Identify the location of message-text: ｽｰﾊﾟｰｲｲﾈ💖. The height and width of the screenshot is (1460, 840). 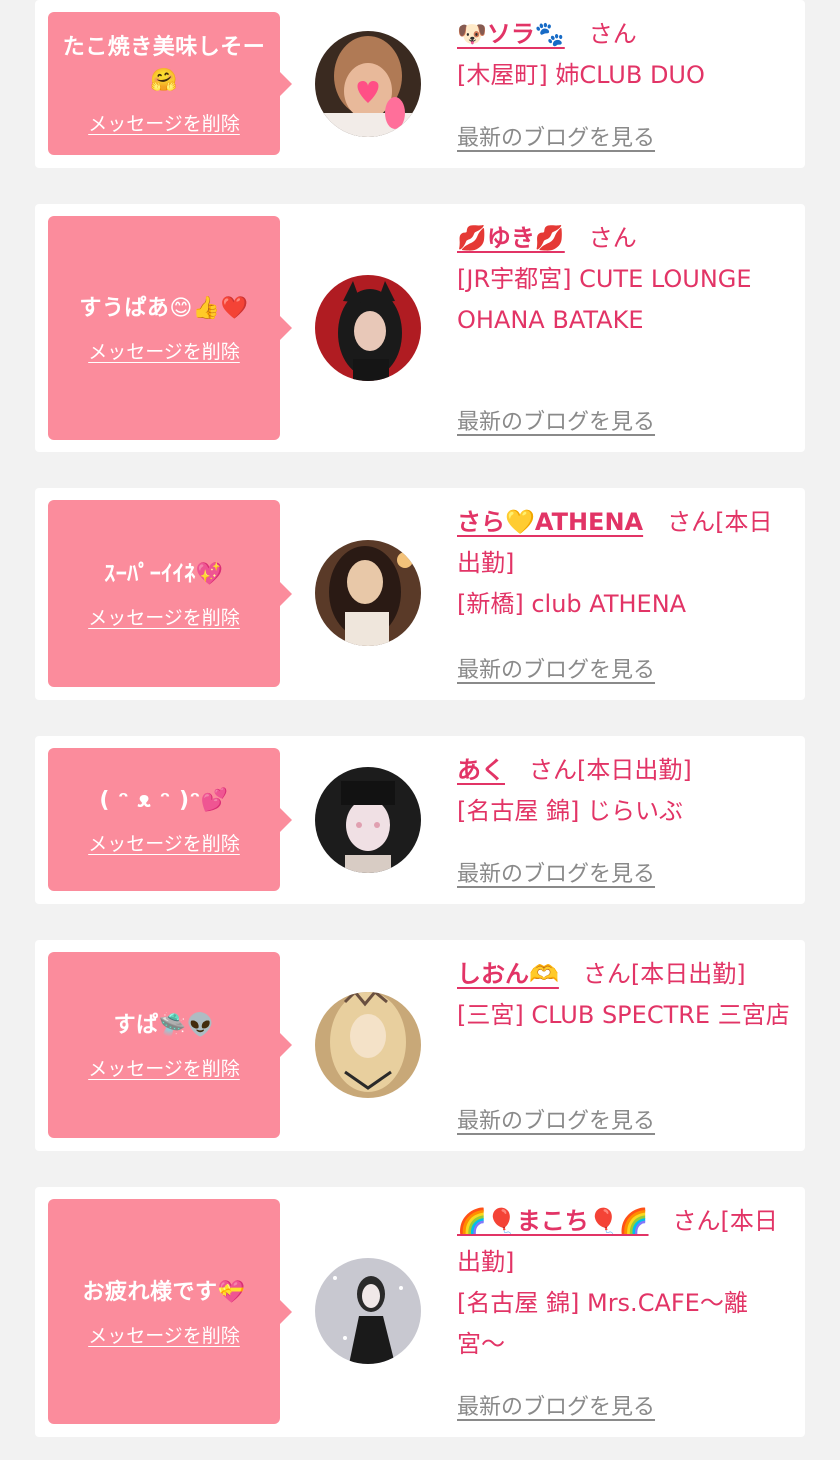
(164, 574).